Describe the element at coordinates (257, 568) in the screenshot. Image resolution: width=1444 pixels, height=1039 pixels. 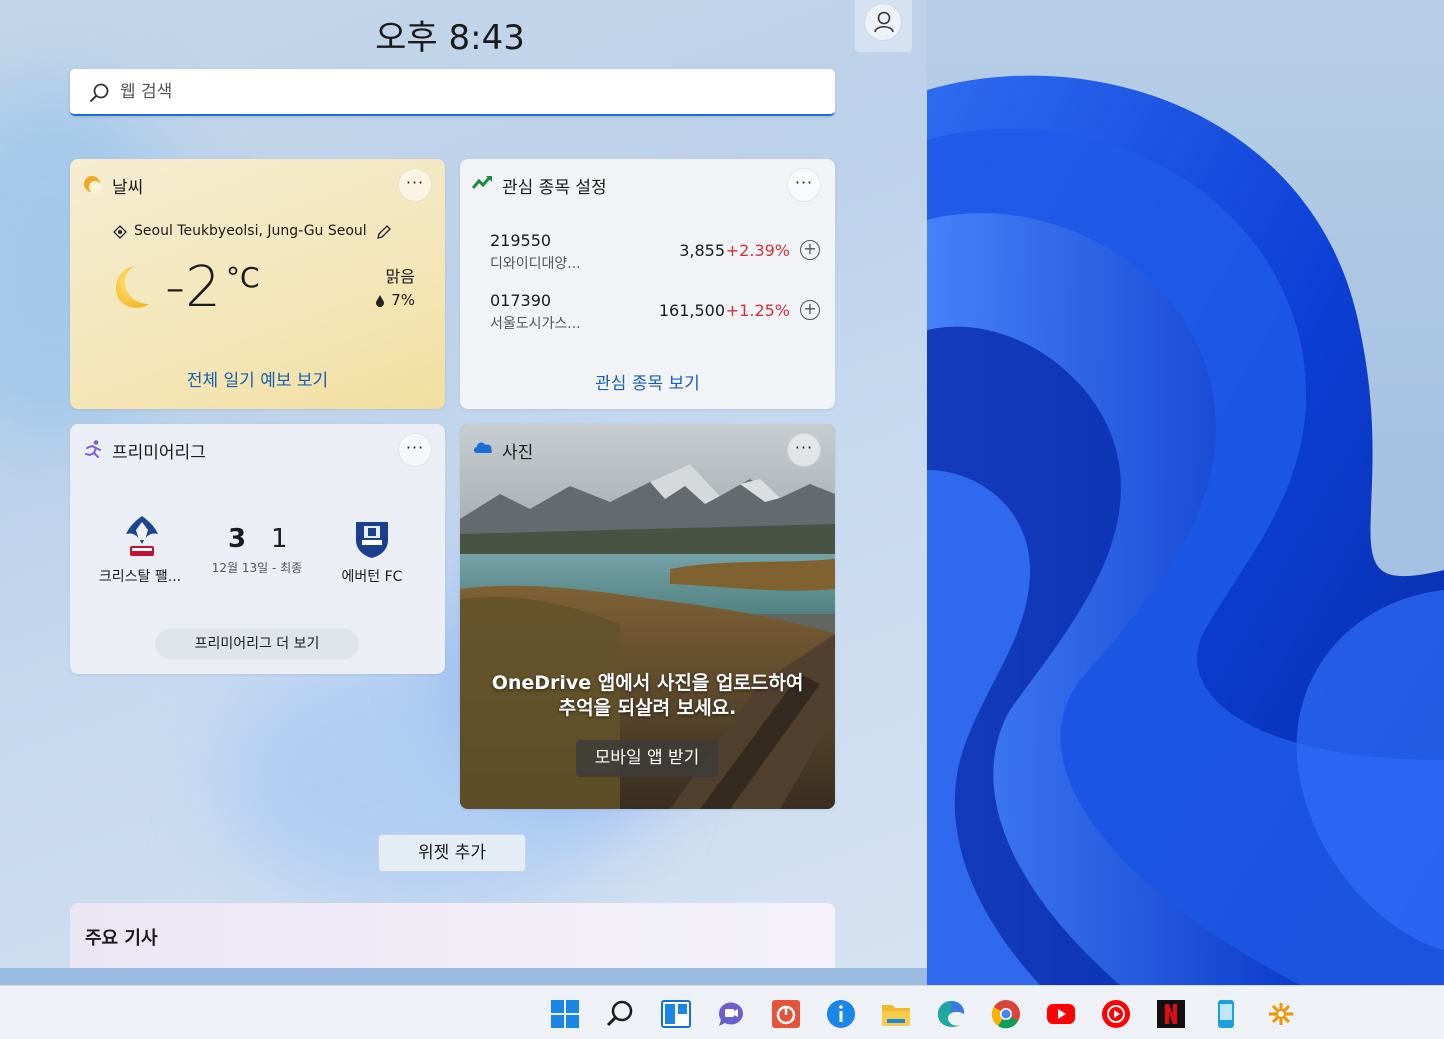
I see `match-date: 12월 13일 - 최종` at that location.